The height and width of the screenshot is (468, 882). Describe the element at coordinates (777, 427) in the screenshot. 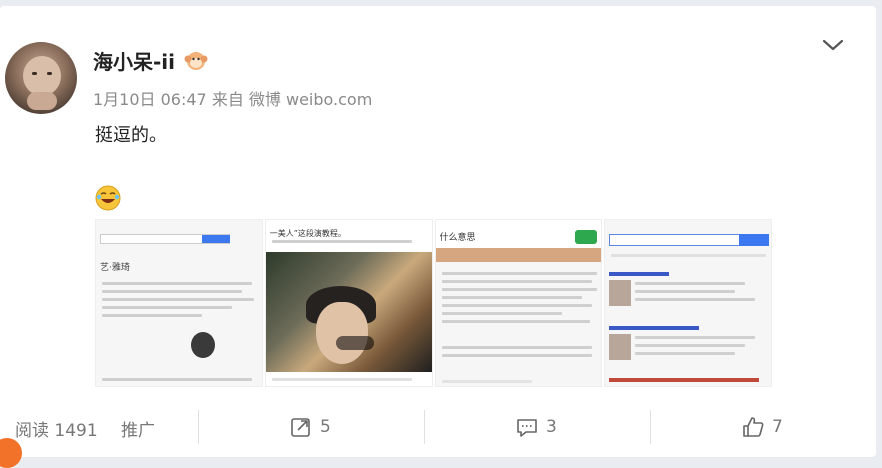

I see `like-count: 7` at that location.